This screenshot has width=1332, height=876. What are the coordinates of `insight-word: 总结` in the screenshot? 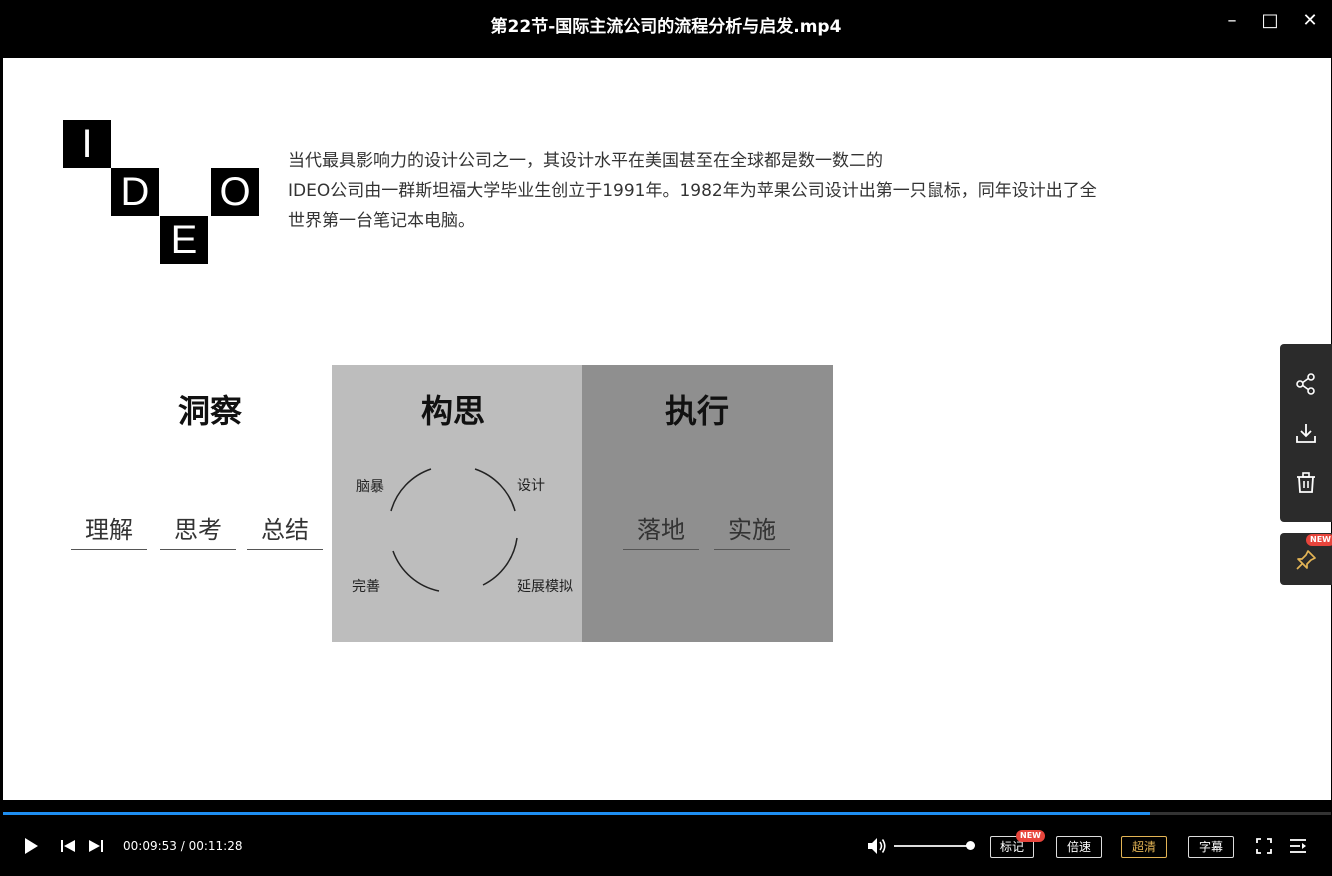 It's located at (285, 530).